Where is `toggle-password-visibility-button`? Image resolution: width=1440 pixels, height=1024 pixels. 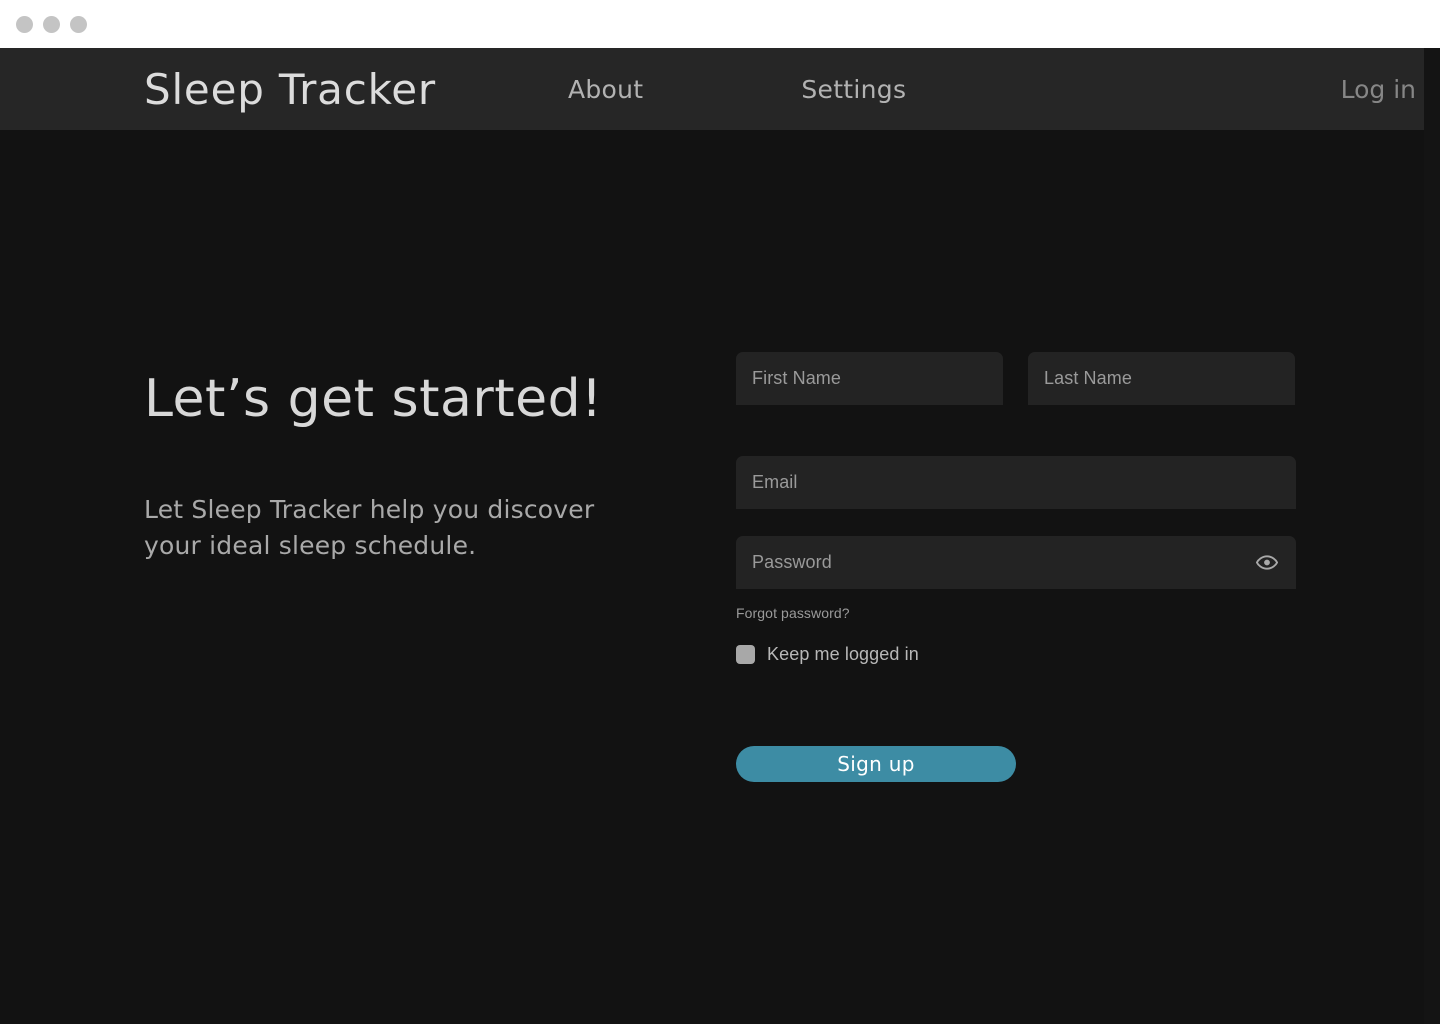
toggle-password-visibility-button is located at coordinates (1267, 563).